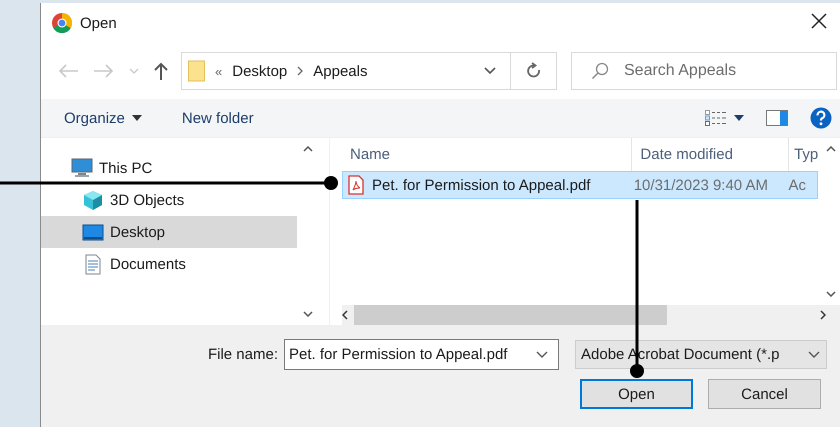 The height and width of the screenshot is (427, 840). I want to click on pdf-file-icon, so click(356, 185).